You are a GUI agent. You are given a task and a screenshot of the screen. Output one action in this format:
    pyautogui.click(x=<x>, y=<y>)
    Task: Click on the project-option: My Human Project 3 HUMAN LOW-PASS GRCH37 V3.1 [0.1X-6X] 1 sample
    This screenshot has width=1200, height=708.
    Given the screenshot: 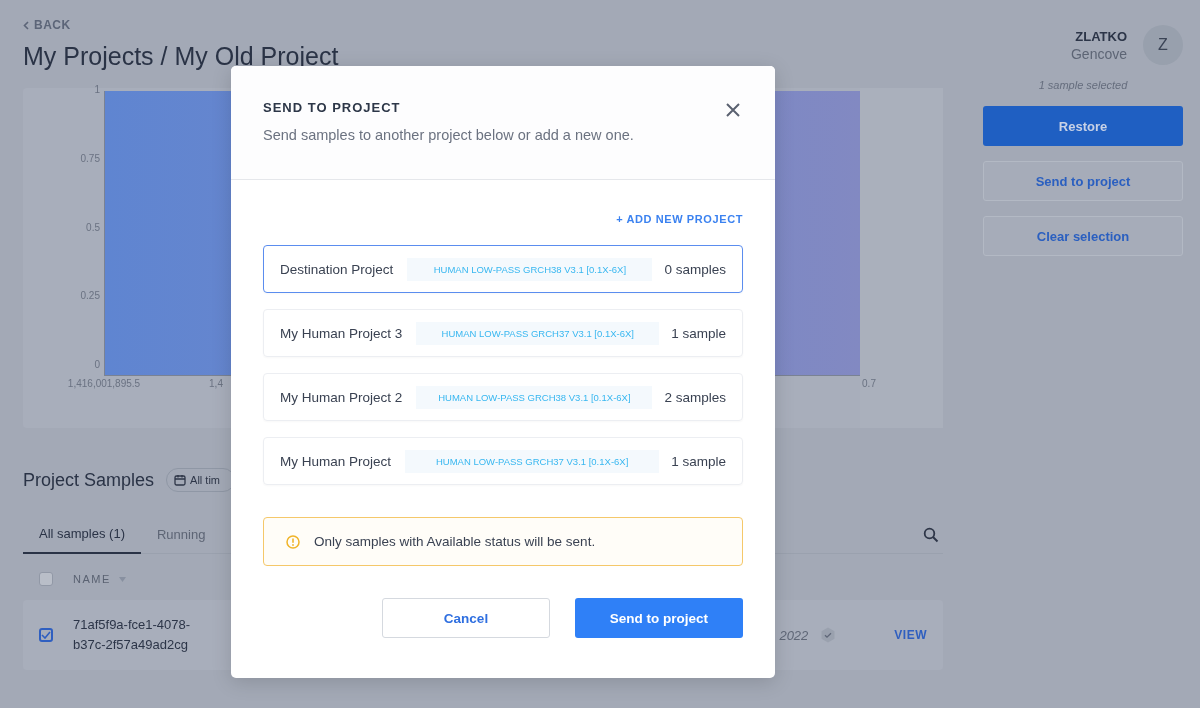 What is the action you would take?
    pyautogui.click(x=503, y=333)
    